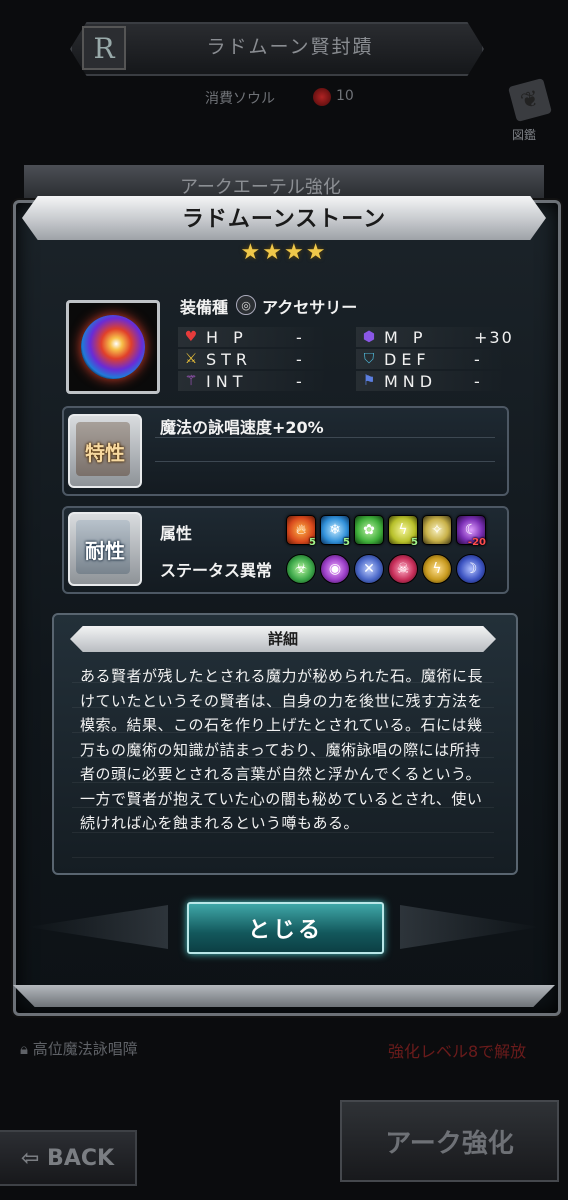  What do you see at coordinates (411, 381) in the screenshot?
I see `stat-name: MND` at bounding box center [411, 381].